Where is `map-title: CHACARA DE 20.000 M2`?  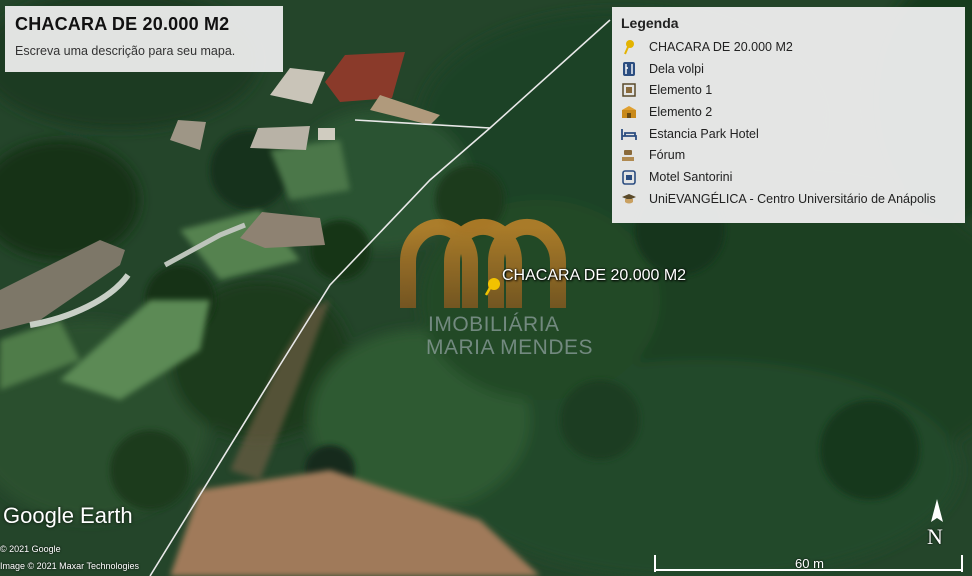 map-title: CHACARA DE 20.000 M2 is located at coordinates (122, 24).